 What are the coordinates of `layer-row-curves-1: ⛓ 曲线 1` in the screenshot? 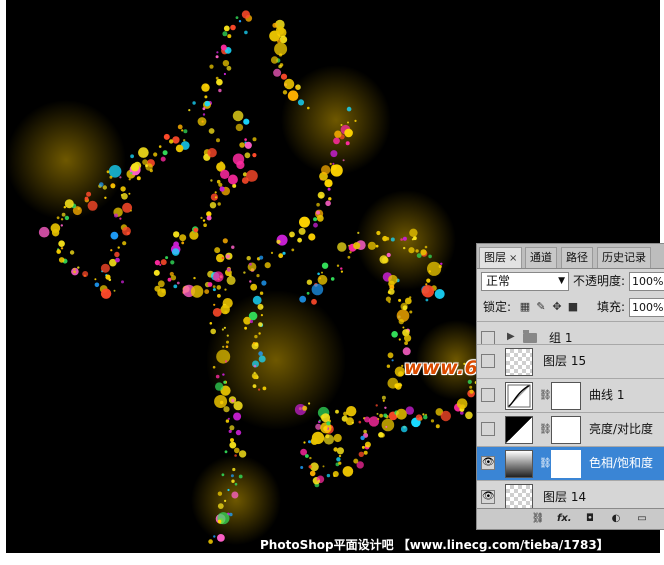 It's located at (570, 395).